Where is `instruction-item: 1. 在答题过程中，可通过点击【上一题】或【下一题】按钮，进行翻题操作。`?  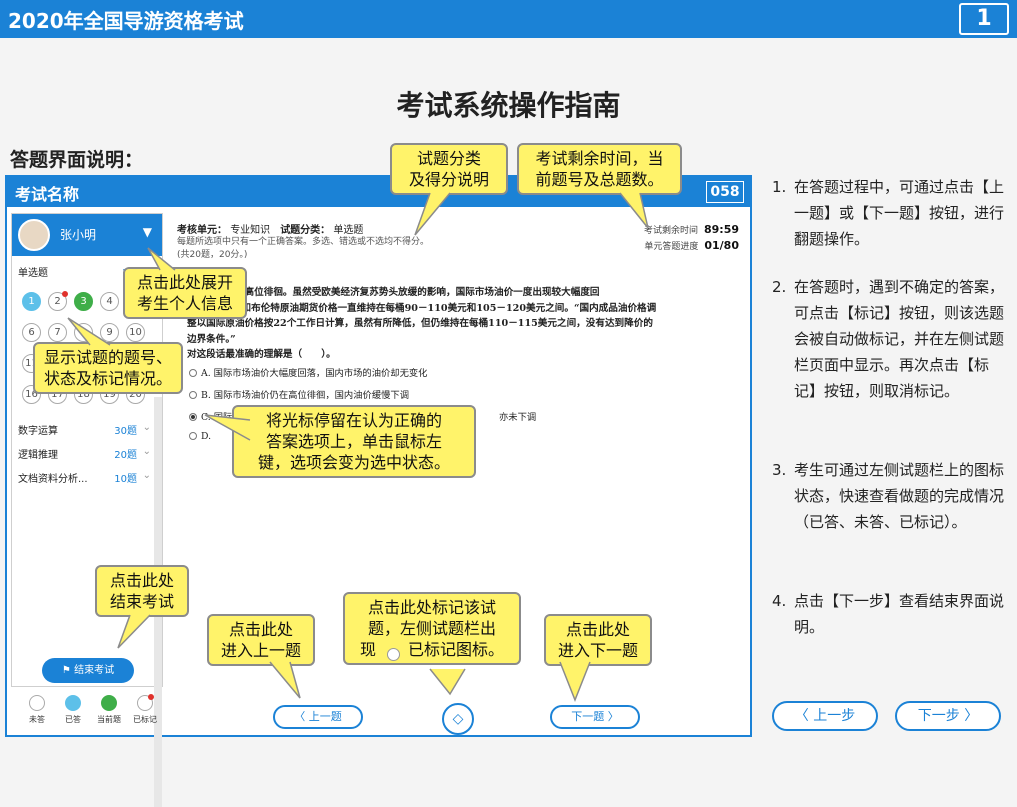 instruction-item: 1. 在答题过程中，可通过点击【上一题】或【下一题】按钮，进行翻题操作。 is located at coordinates (889, 213).